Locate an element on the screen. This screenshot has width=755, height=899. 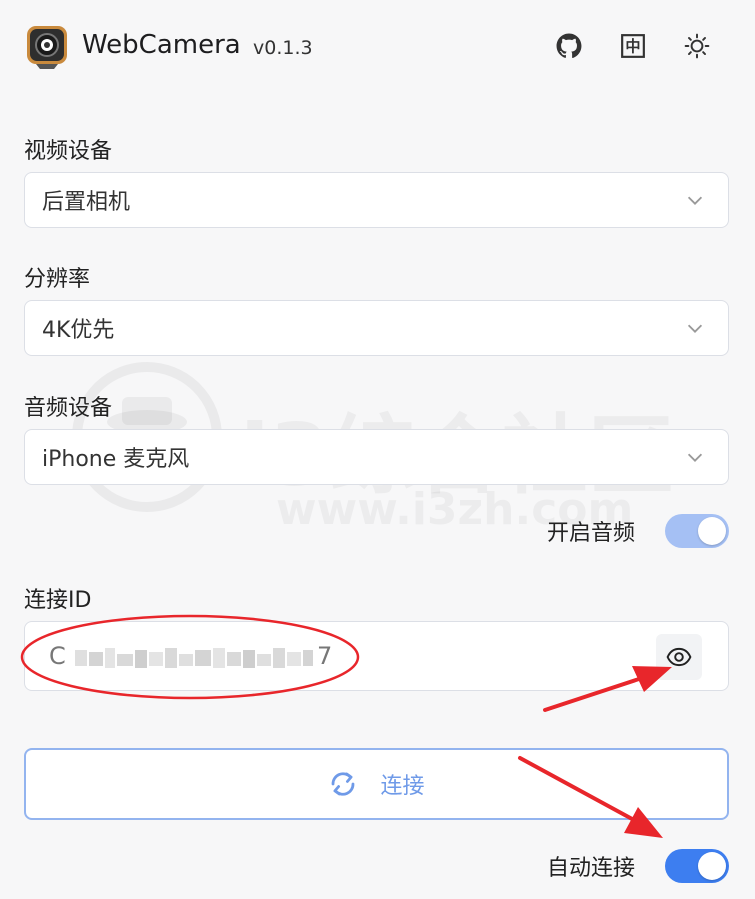
video-device-select: 后置相机 is located at coordinates (376, 200).